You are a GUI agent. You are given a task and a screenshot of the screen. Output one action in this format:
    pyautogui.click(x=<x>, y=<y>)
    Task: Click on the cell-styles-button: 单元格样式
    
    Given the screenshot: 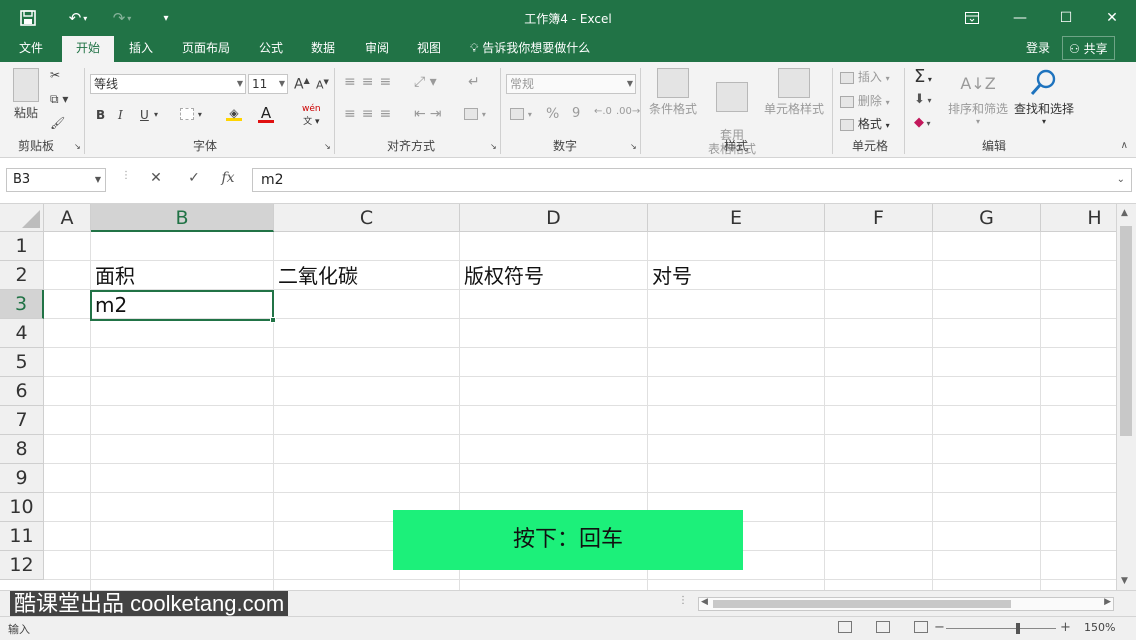 What is the action you would take?
    pyautogui.click(x=794, y=92)
    